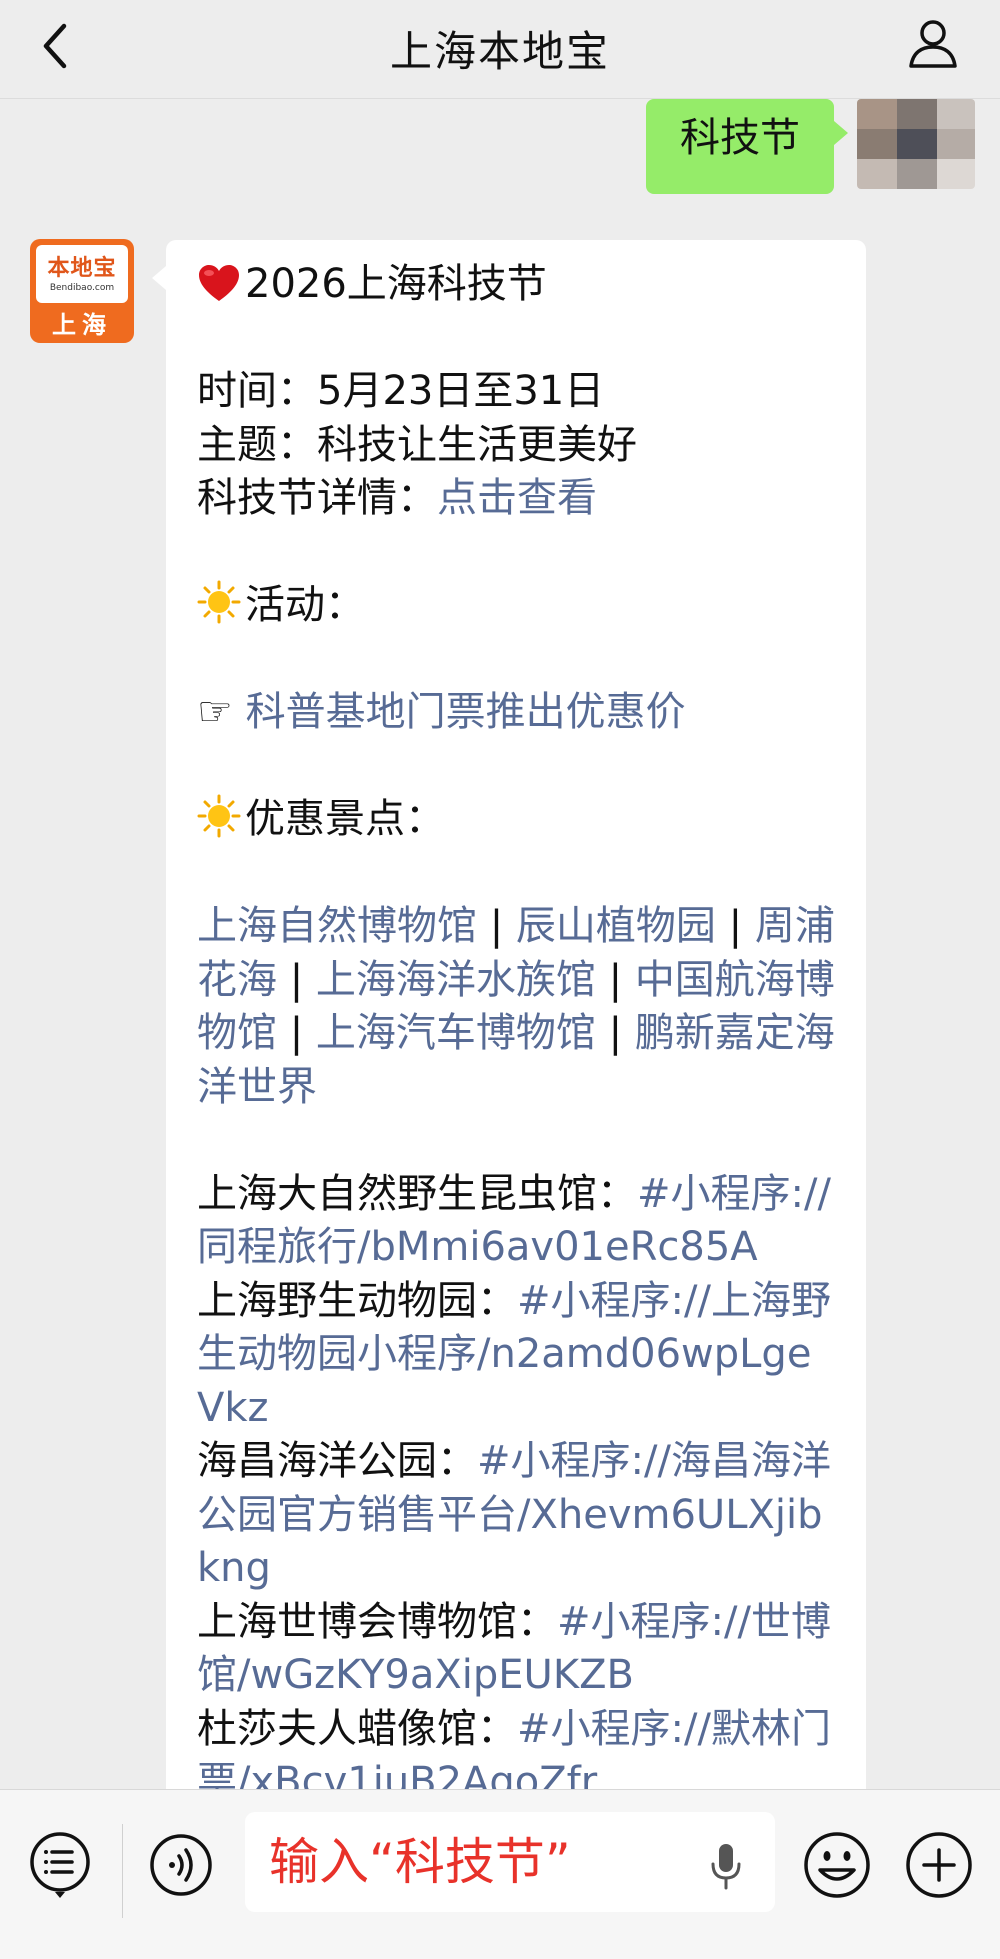 Image resolution: width=1000 pixels, height=1959 pixels. Describe the element at coordinates (456, 1033) in the screenshot. I see `spot-link: 上海汽车博物馆` at that location.